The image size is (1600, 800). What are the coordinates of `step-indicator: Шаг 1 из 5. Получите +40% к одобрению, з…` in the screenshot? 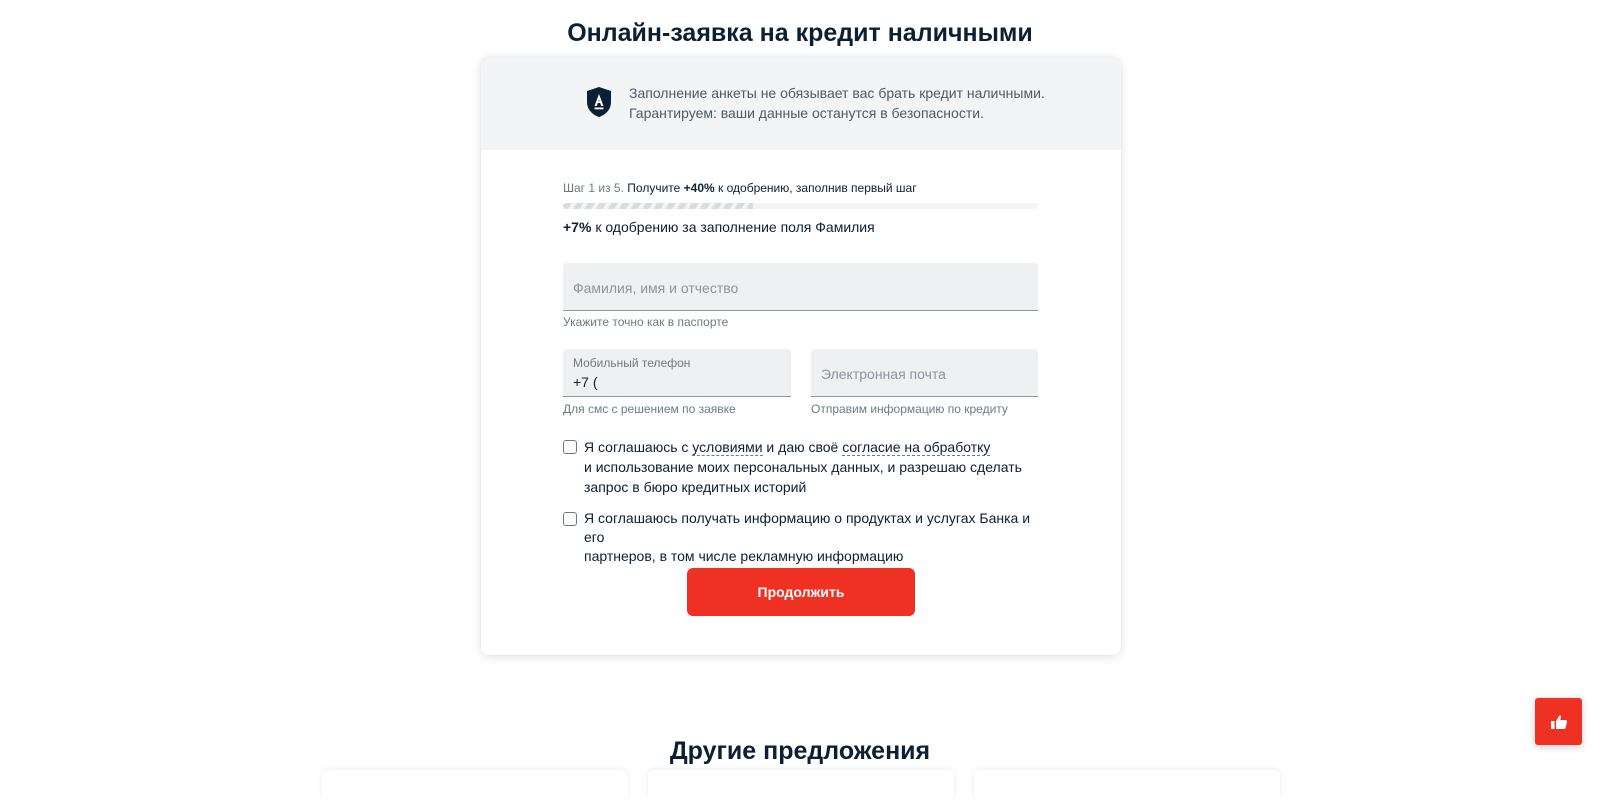 It's located at (740, 188).